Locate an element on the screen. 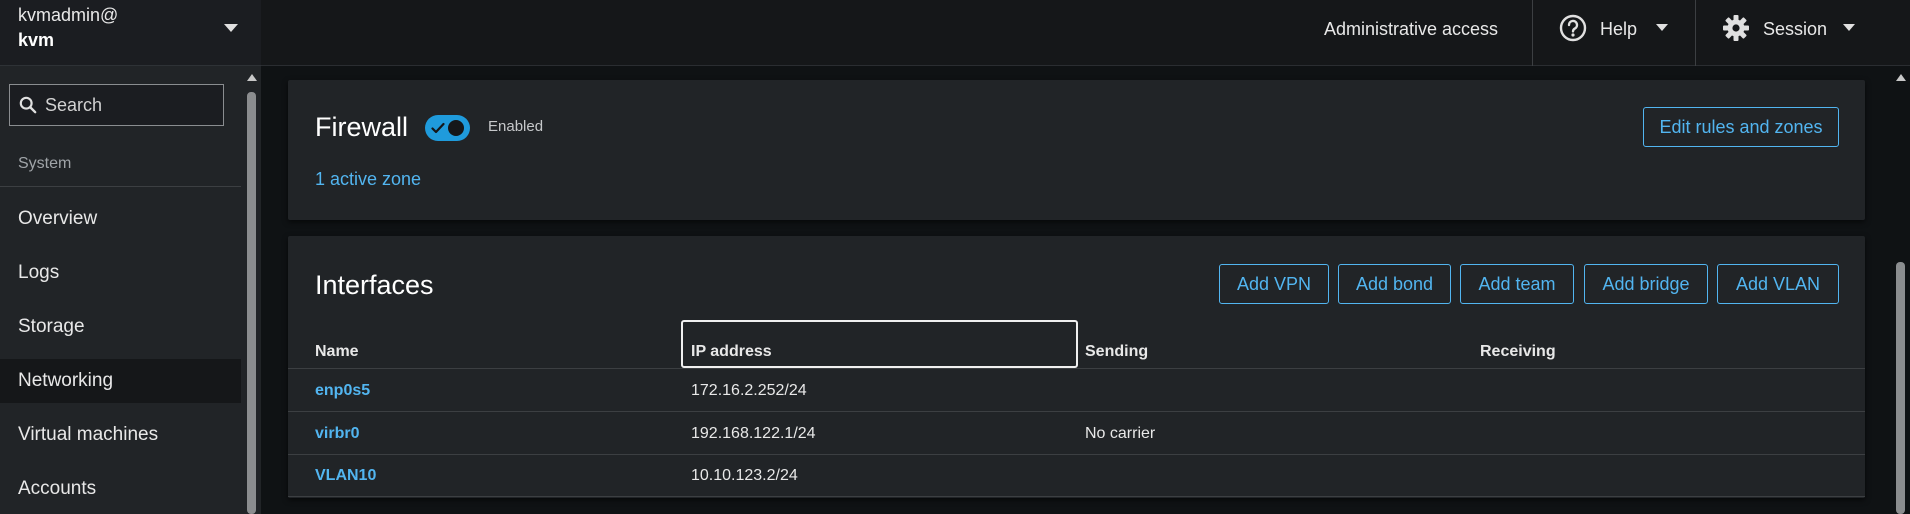  host-user: kvmadmin@ is located at coordinates (68, 15).